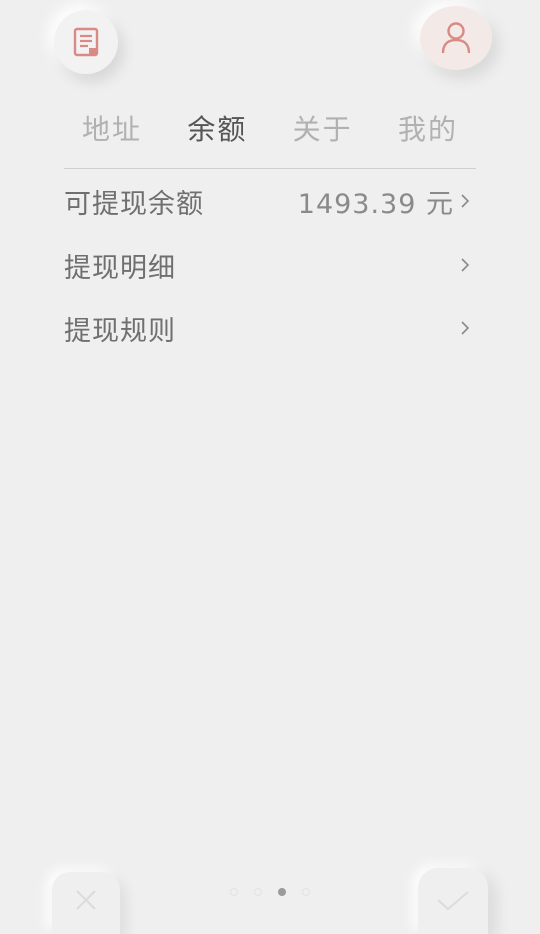 Image resolution: width=540 pixels, height=934 pixels. What do you see at coordinates (217, 130) in the screenshot?
I see `tab-balance: 余额` at bounding box center [217, 130].